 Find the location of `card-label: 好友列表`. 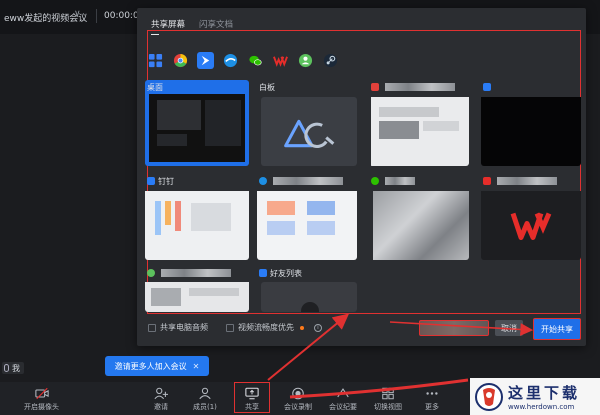

card-label: 好友列表 is located at coordinates (286, 273).